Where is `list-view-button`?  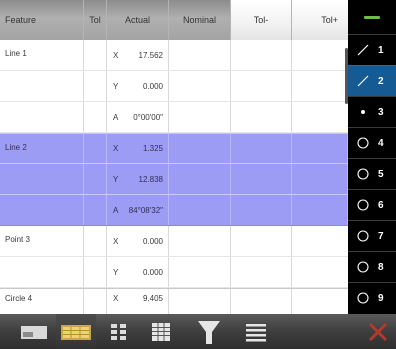
list-view-button is located at coordinates (256, 331).